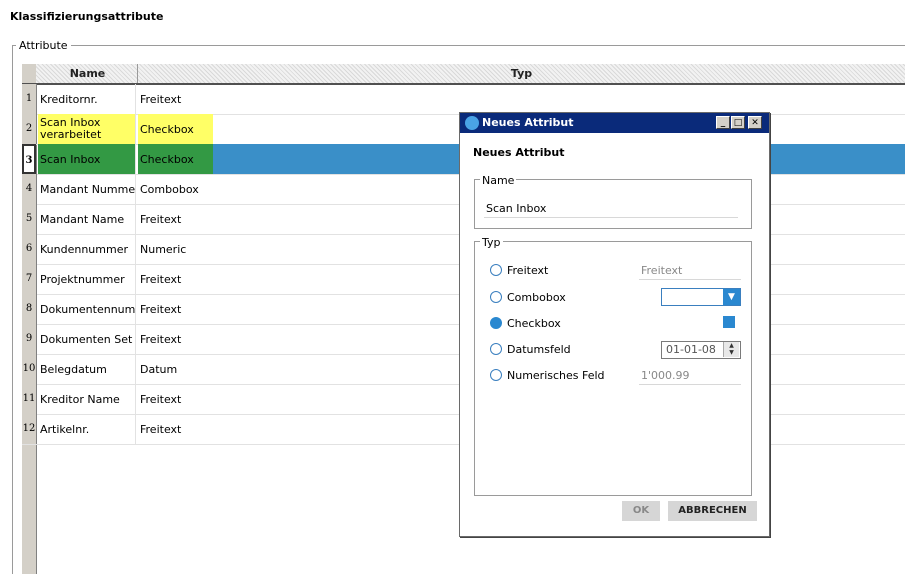 Image resolution: width=905 pixels, height=574 pixels. I want to click on row-number: 12, so click(29, 429).